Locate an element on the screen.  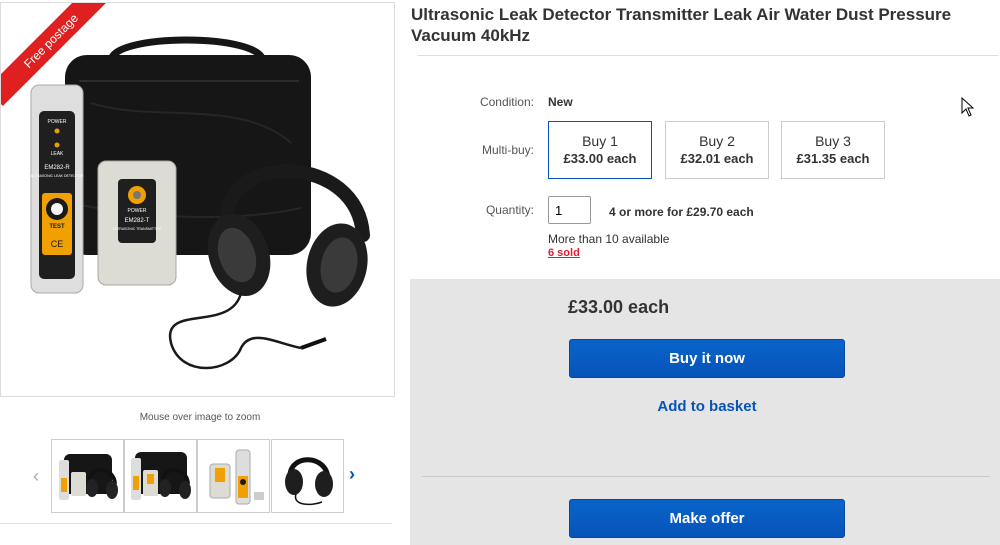
multibuy-label: Multi-buy: is located at coordinates (507, 150).